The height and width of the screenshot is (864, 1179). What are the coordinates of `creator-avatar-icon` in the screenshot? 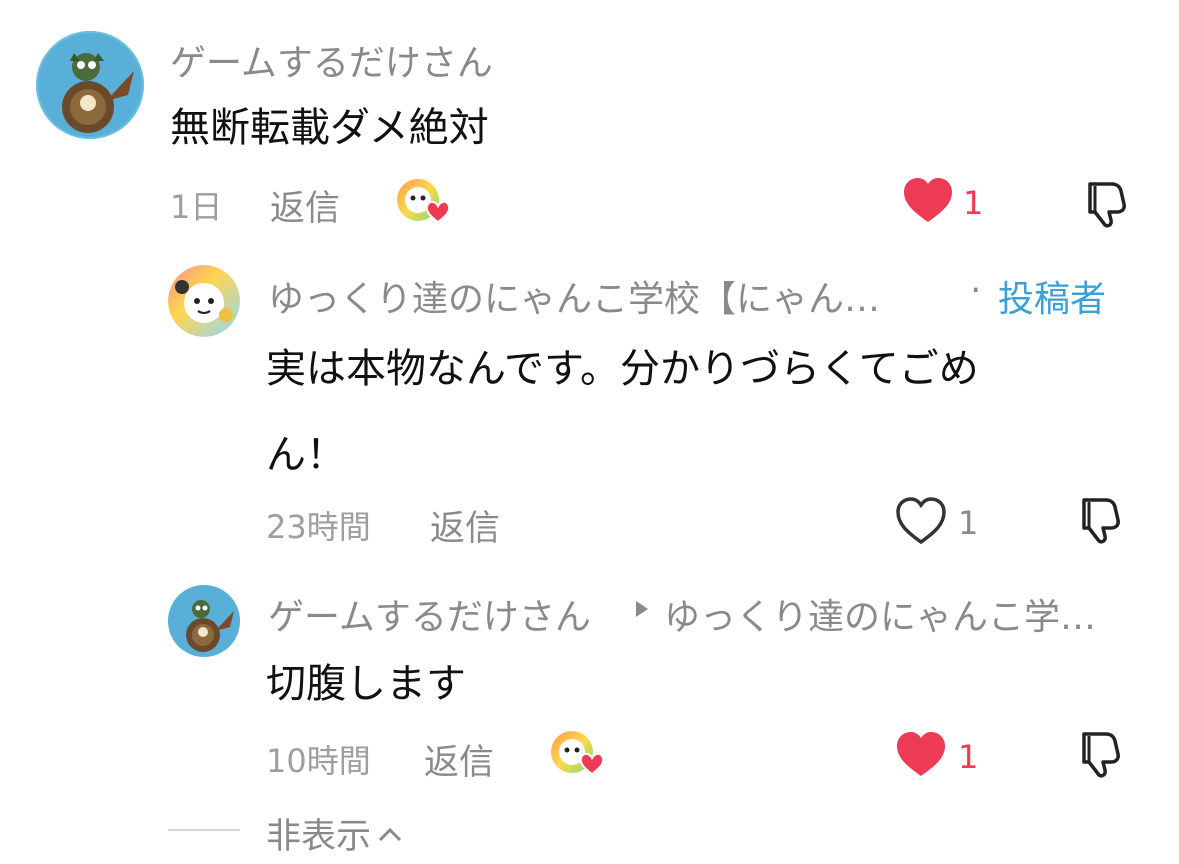 It's located at (204, 301).